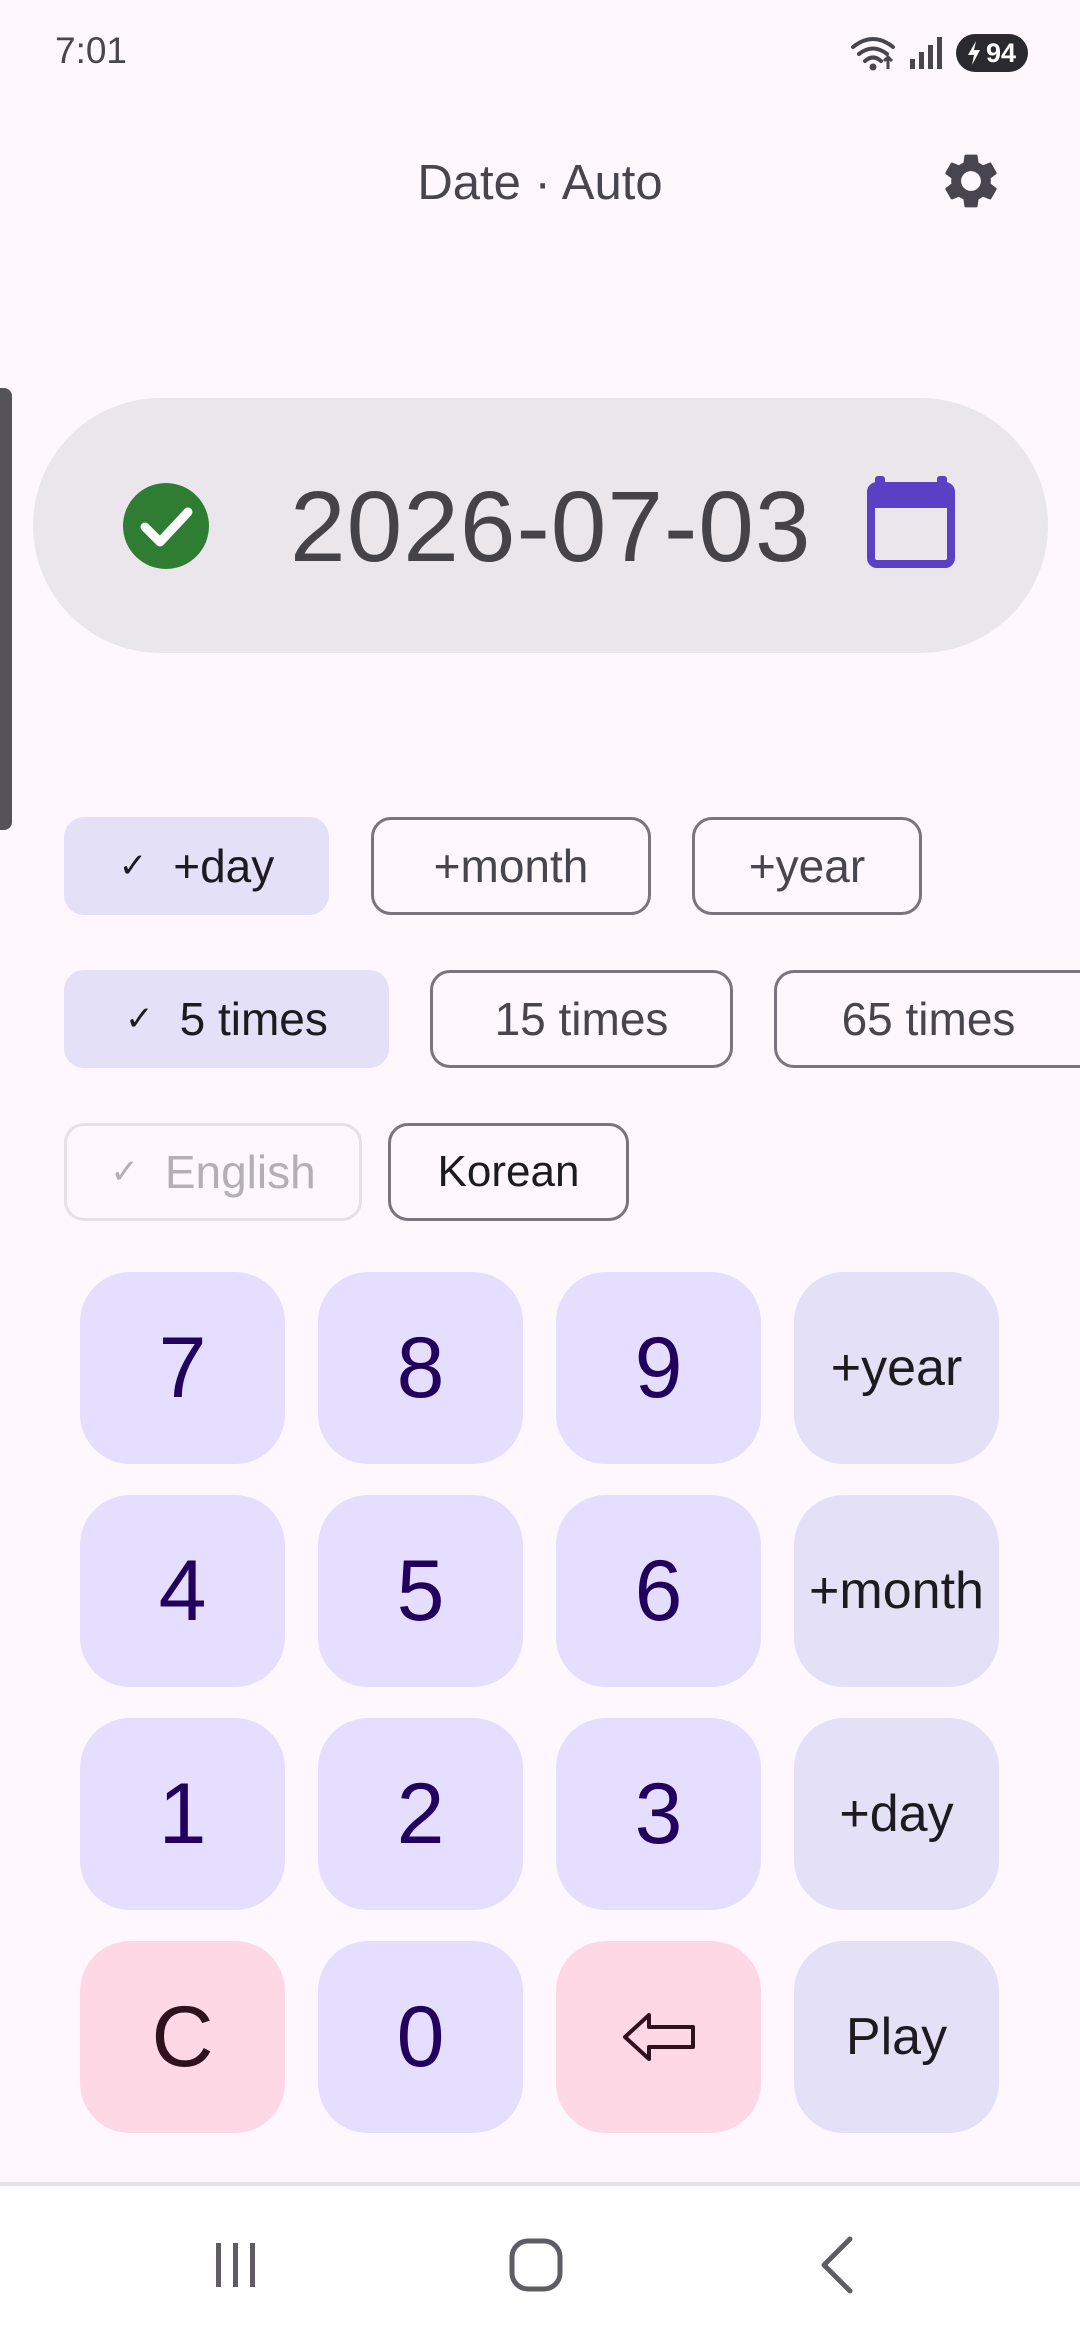 The width and height of the screenshot is (1080, 2340). I want to click on key-9: 9, so click(658, 1368).